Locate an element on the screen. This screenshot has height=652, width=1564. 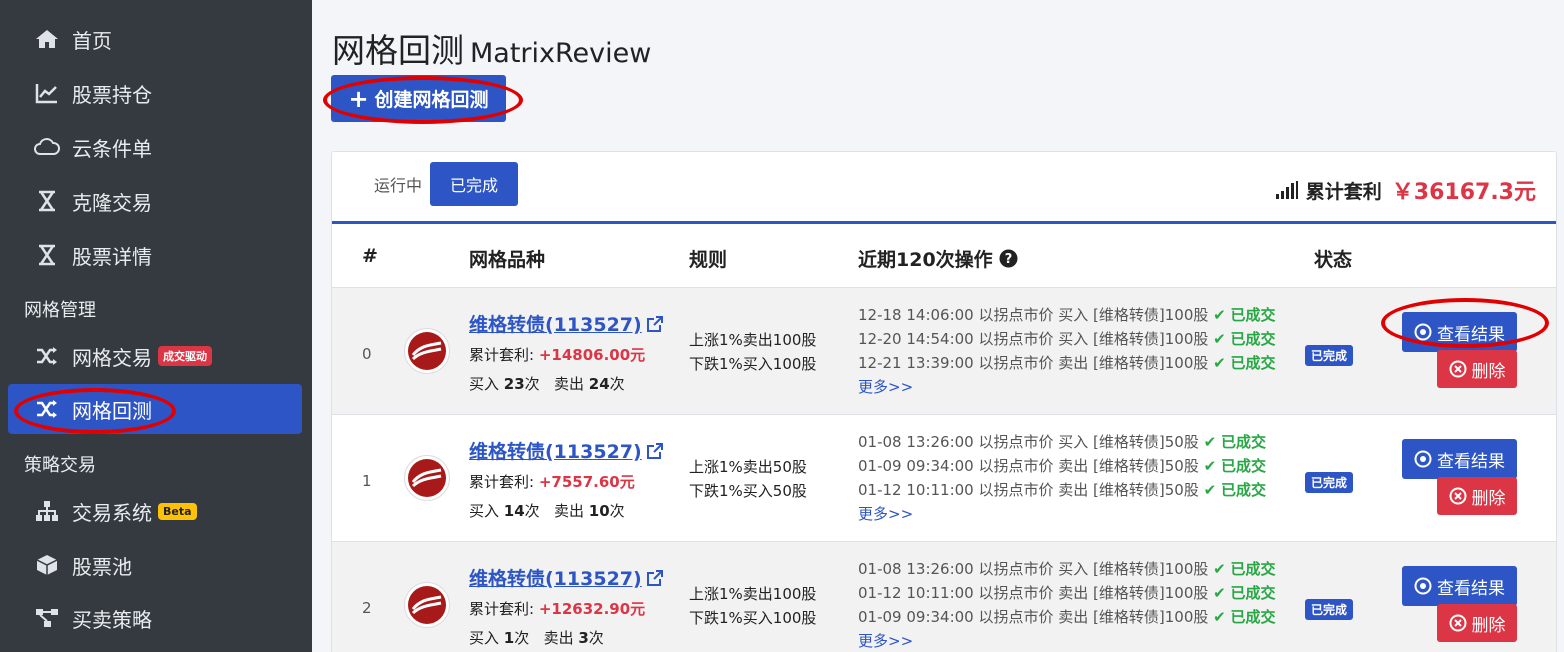
sidebar-item-clone-trade: 克隆交易 is located at coordinates (155, 201).